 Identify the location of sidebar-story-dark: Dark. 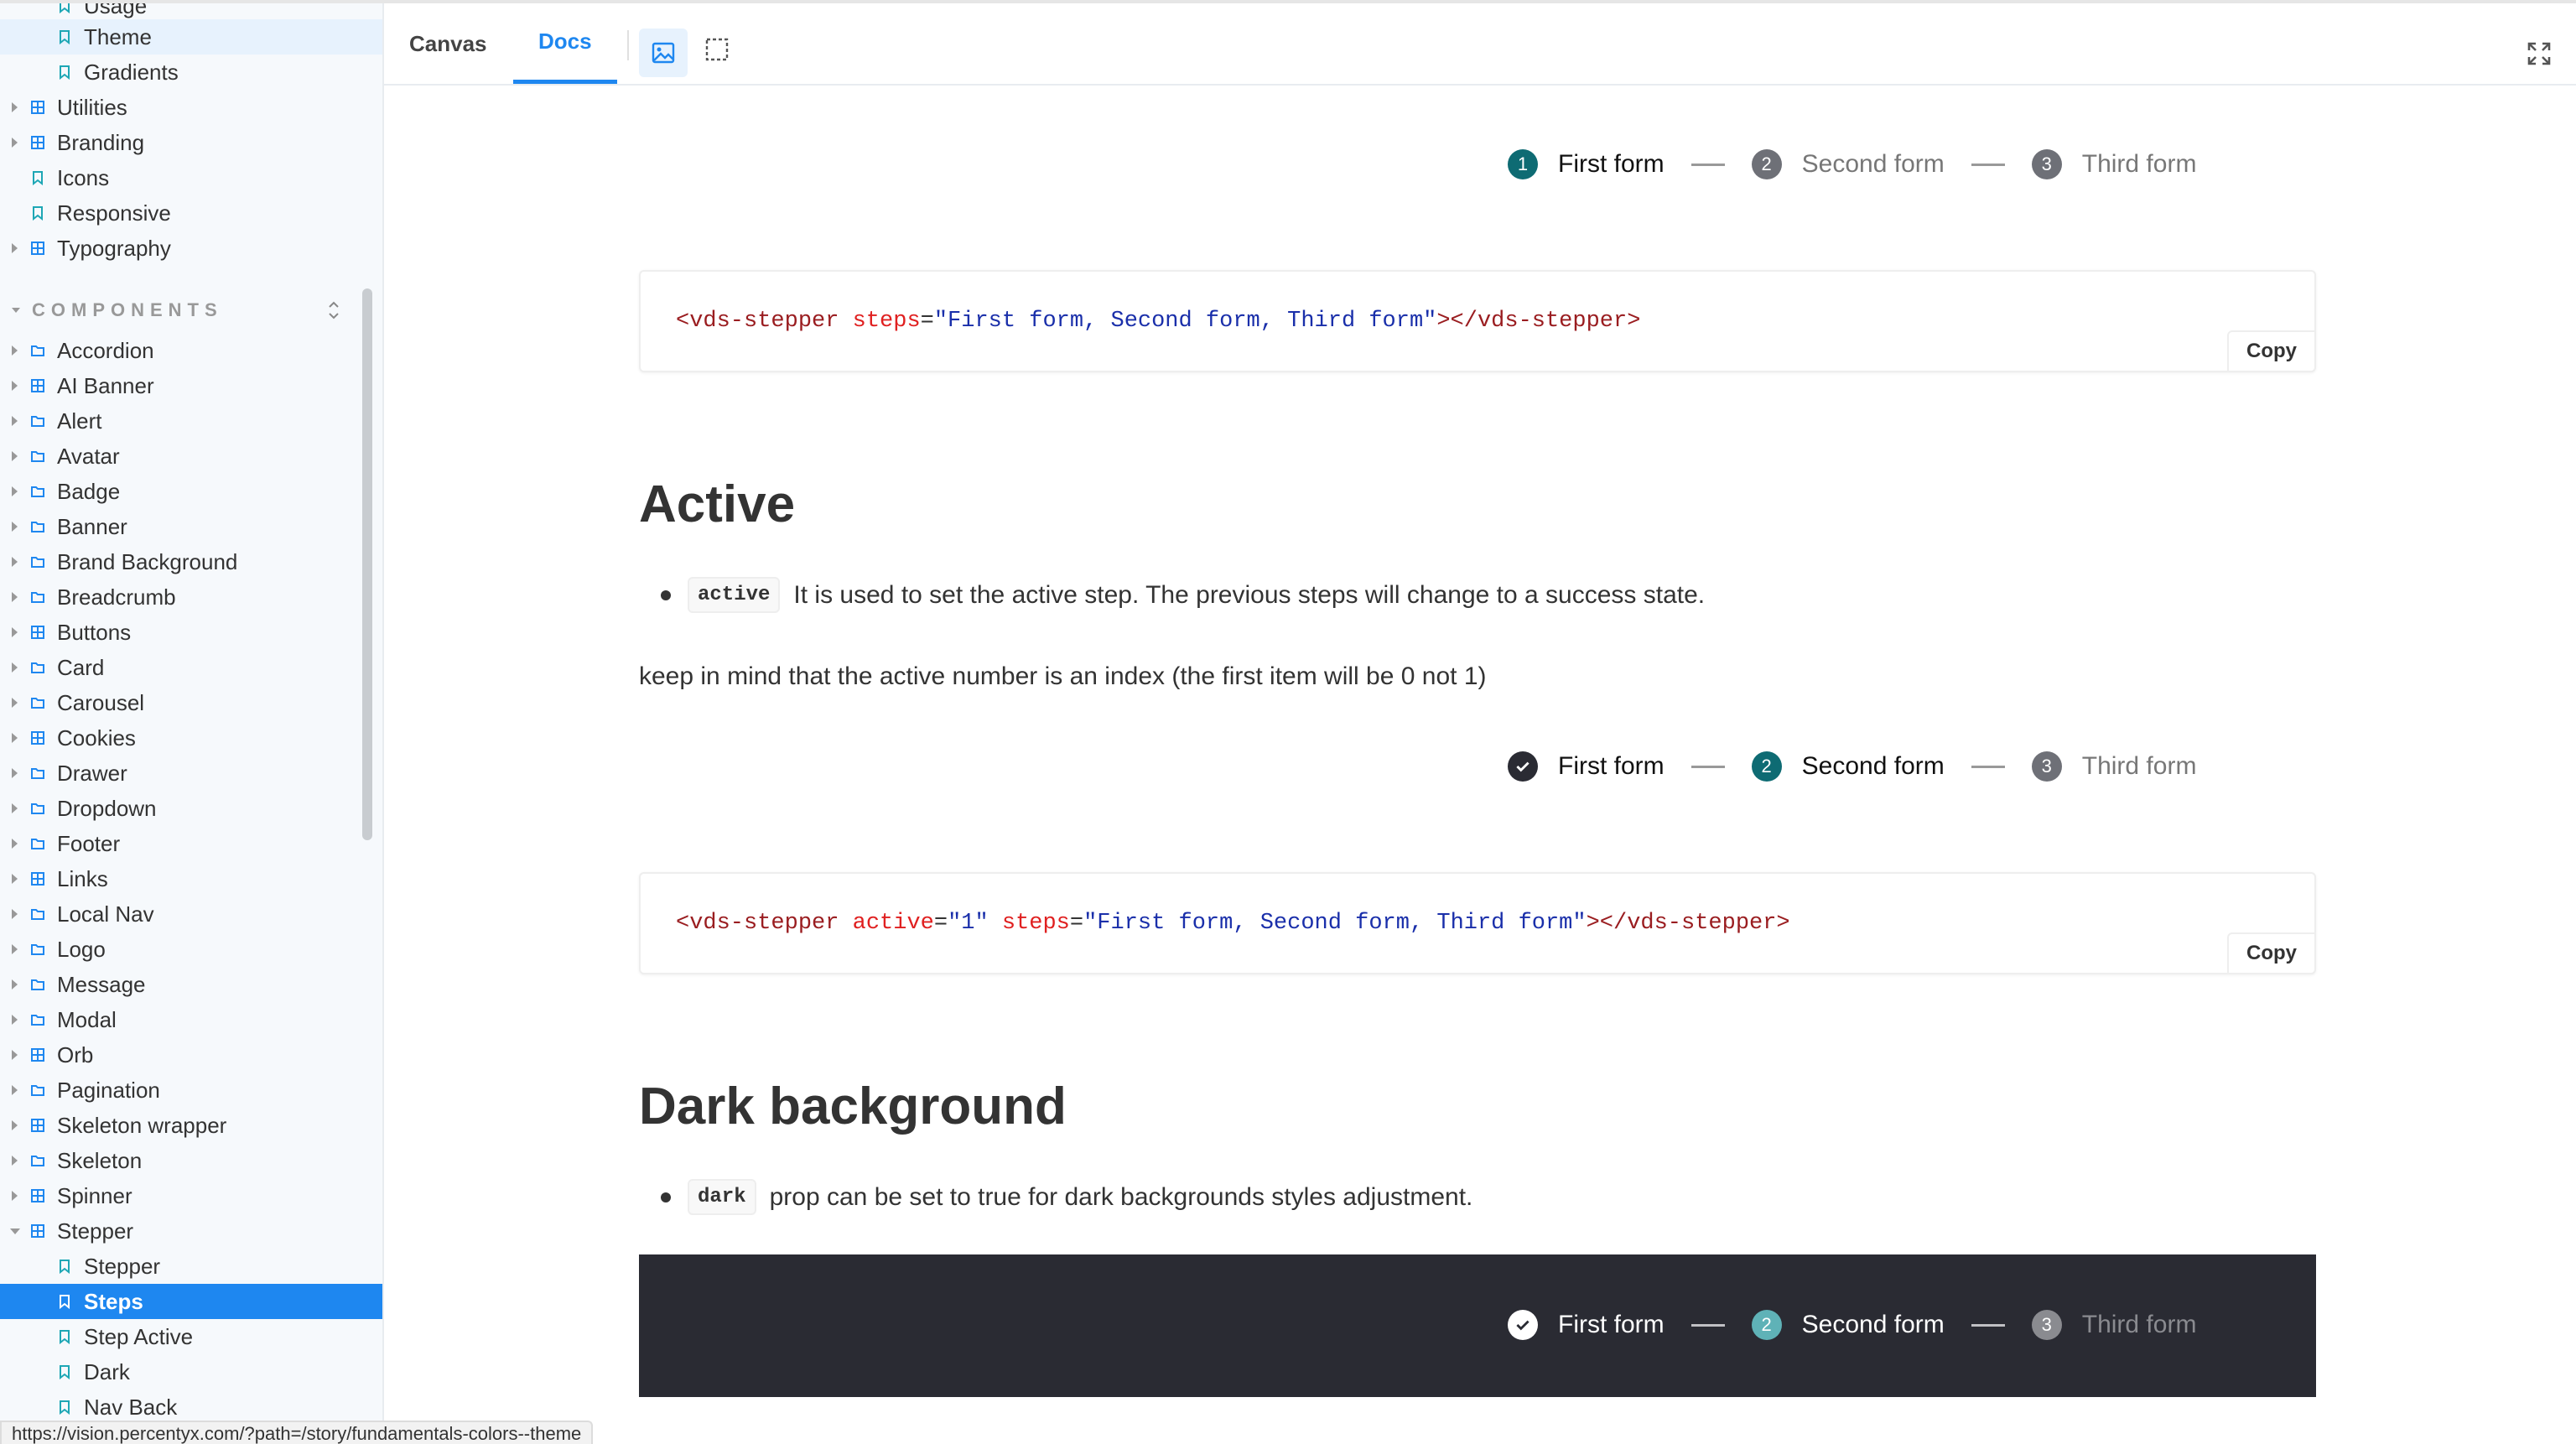
(191, 1371).